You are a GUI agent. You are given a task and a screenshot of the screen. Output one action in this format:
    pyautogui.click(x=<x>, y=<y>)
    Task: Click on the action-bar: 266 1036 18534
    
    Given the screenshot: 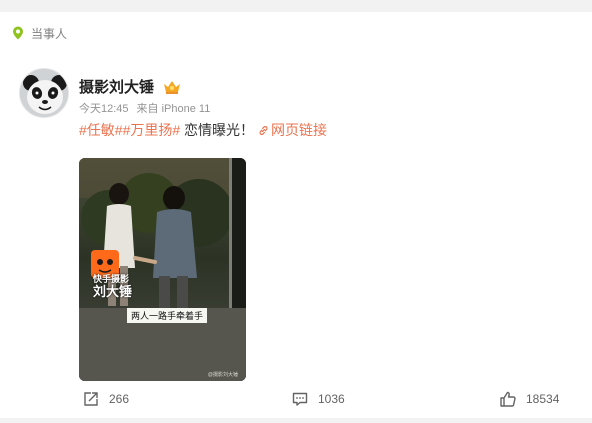 What is the action you would take?
    pyautogui.click(x=296, y=401)
    